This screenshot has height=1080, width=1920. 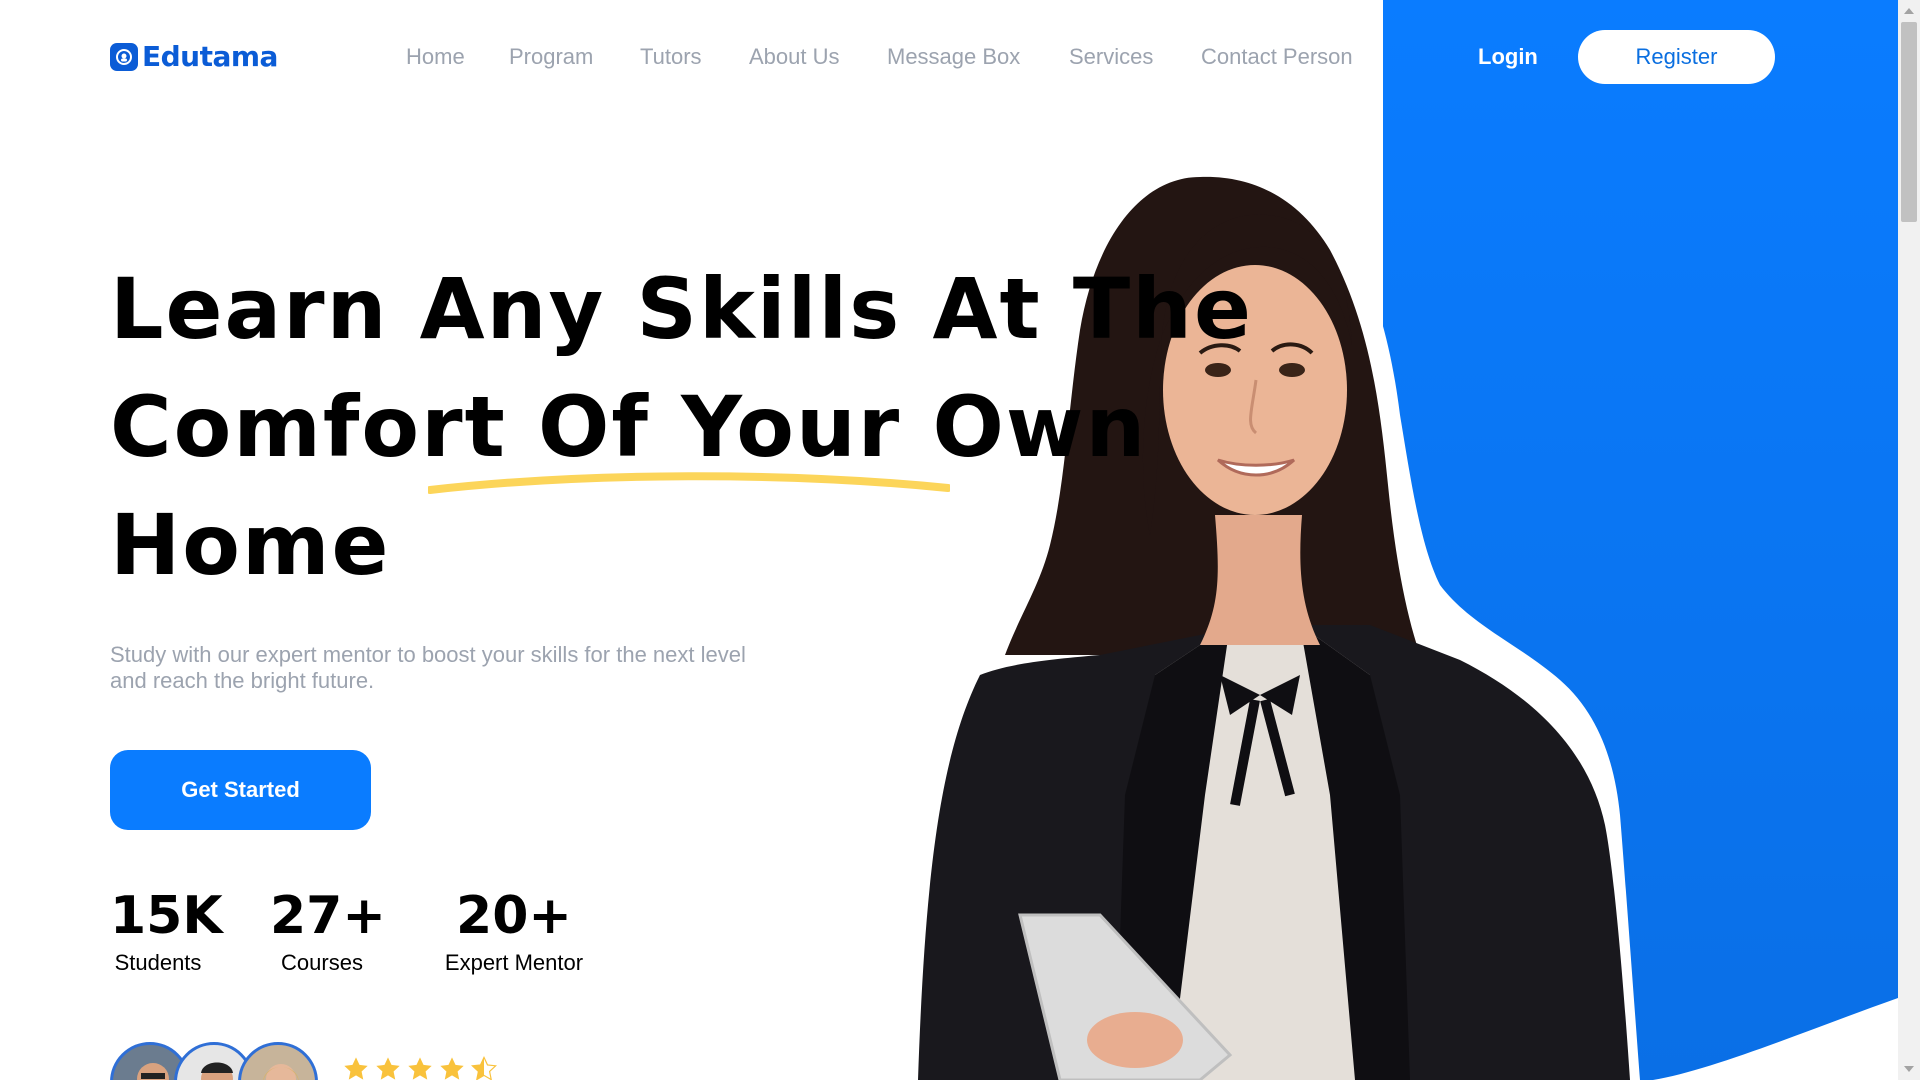 I want to click on nav-item-program: Program, so click(x=551, y=57).